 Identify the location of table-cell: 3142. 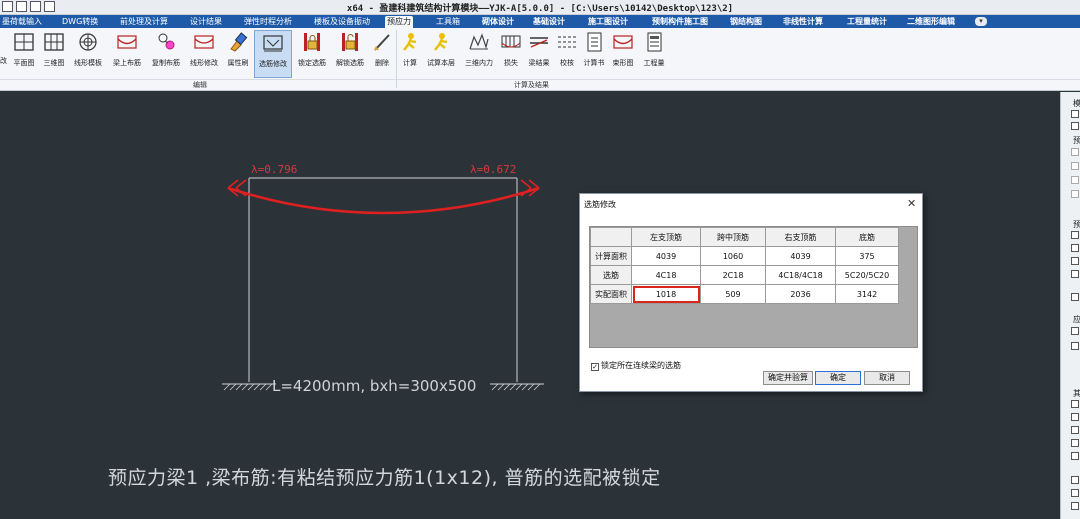
(867, 294).